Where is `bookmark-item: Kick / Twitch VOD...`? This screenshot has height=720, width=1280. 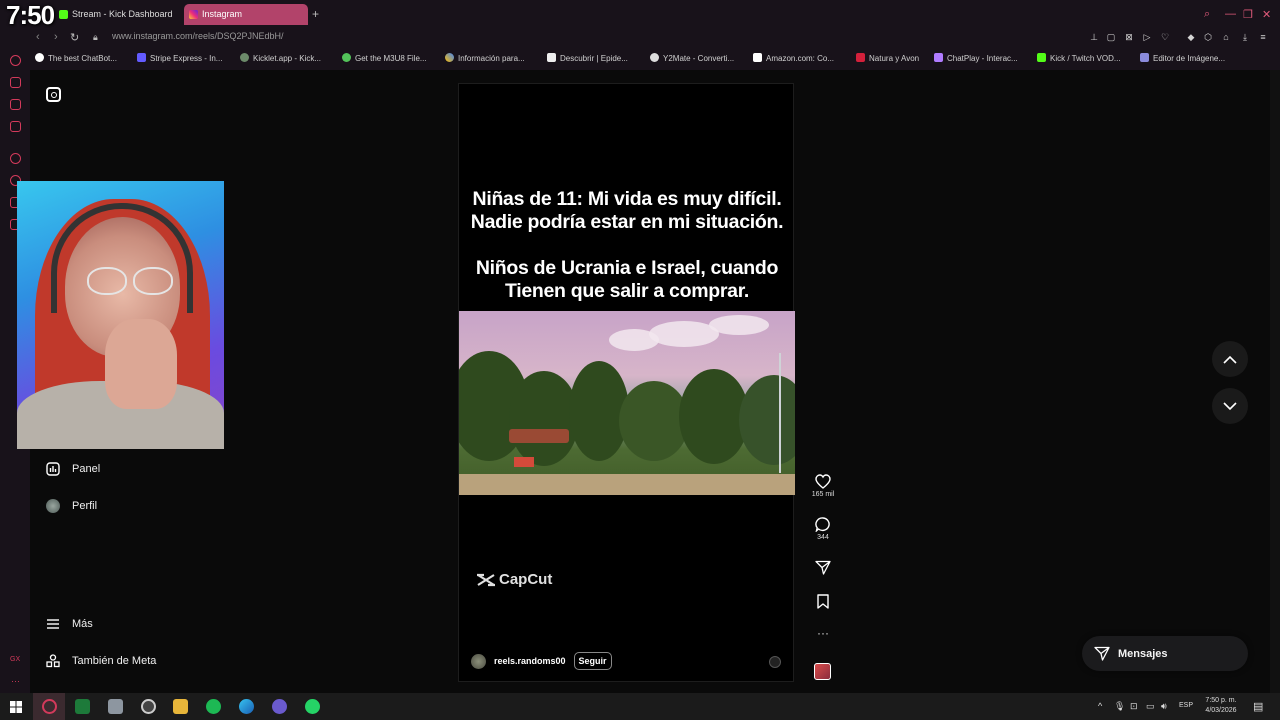
bookmark-item: Kick / Twitch VOD... is located at coordinates (1079, 58).